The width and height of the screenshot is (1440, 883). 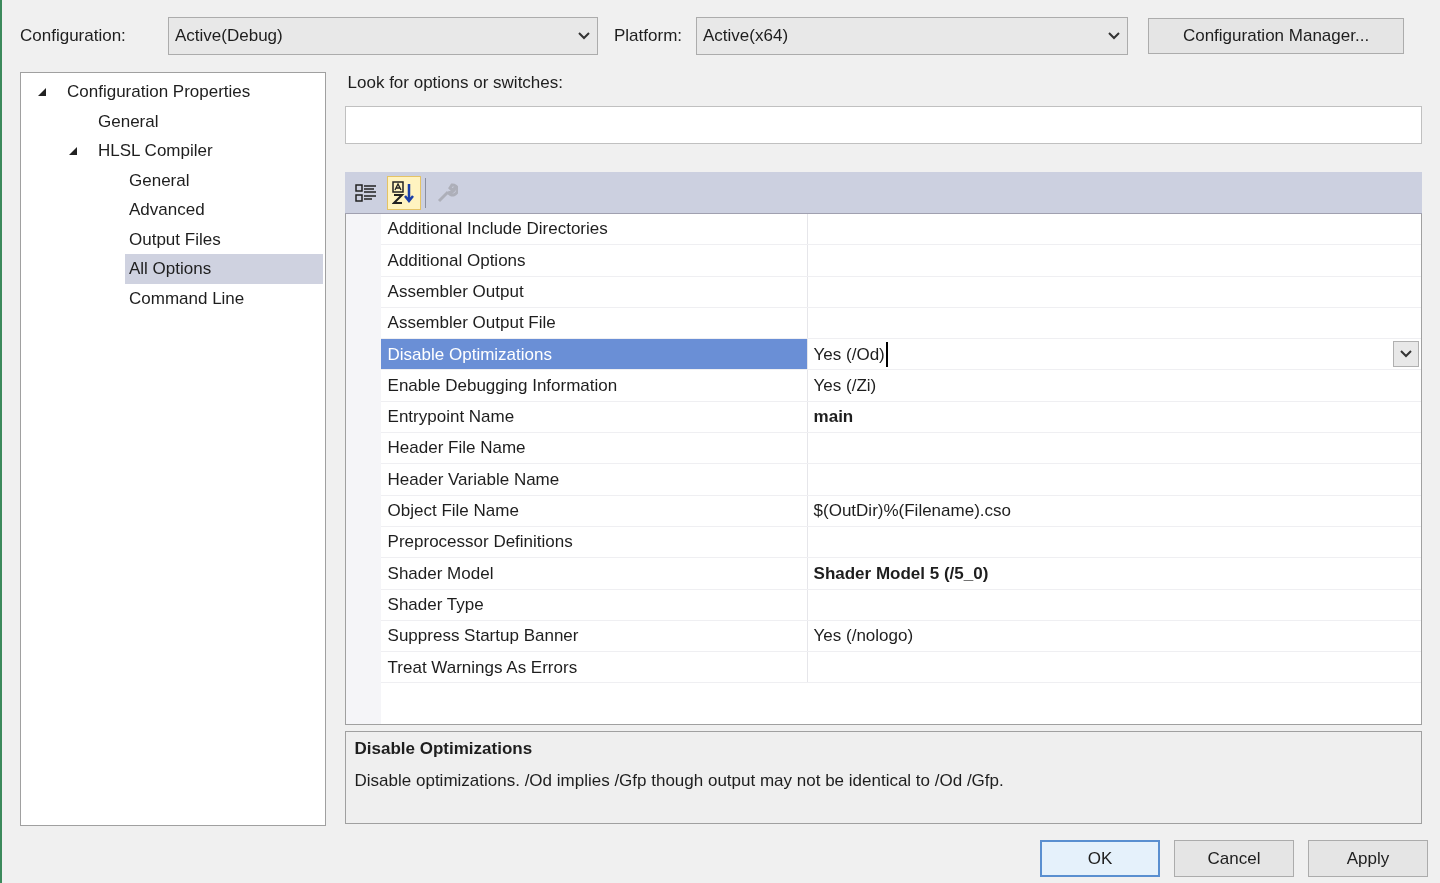 I want to click on toolbar-button, so click(x=403, y=192).